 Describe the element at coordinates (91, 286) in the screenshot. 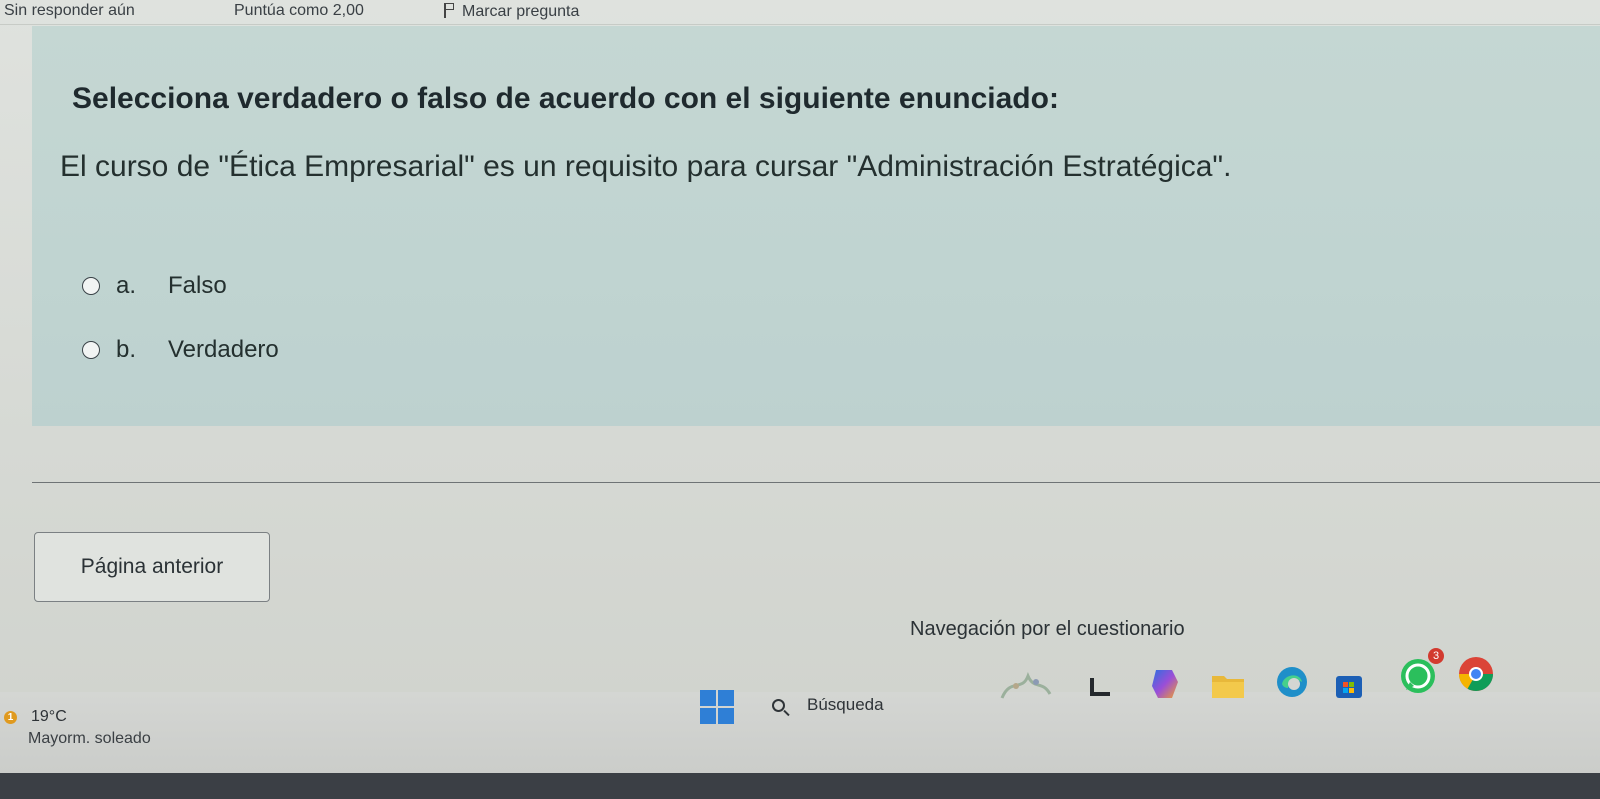

I see `radio-falso` at that location.